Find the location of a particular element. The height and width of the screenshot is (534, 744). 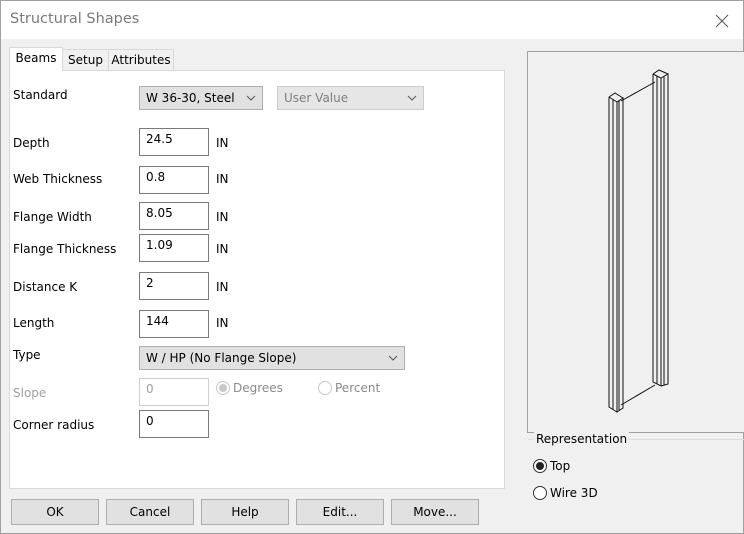

corner-radius-input: 0 is located at coordinates (174, 424).